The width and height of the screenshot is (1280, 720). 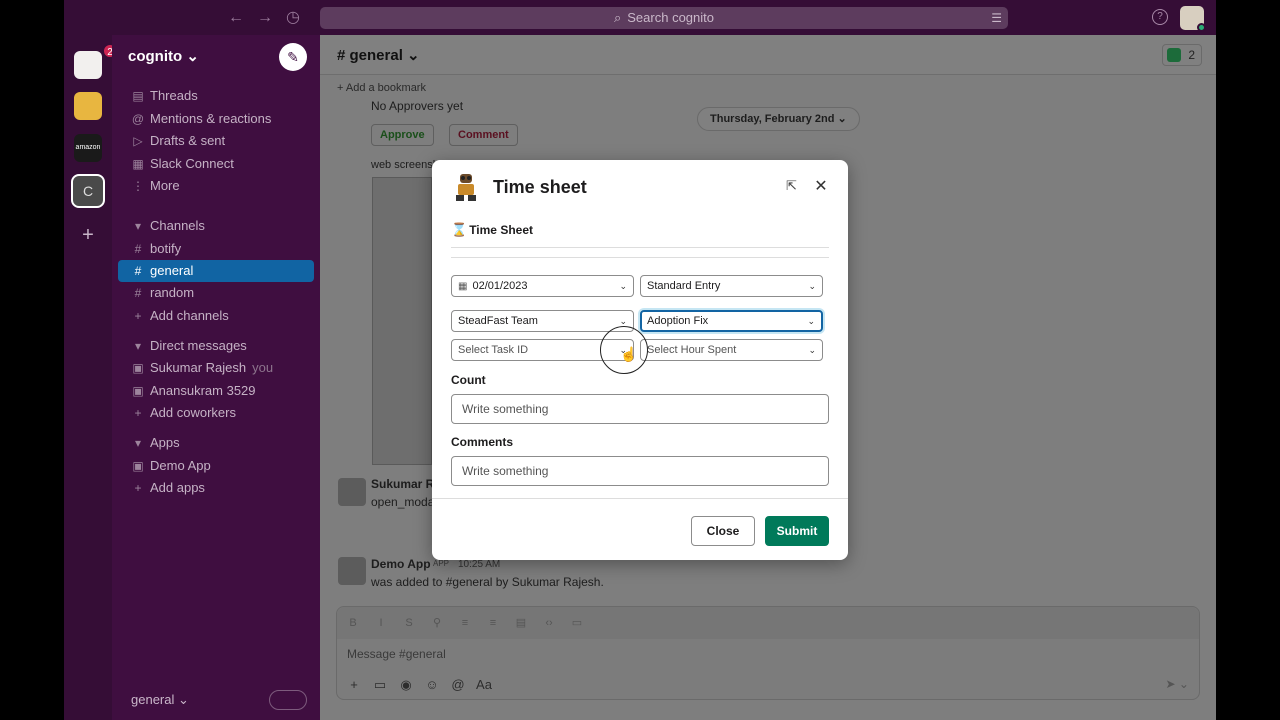 I want to click on modal-title: Time sheet, so click(x=540, y=187).